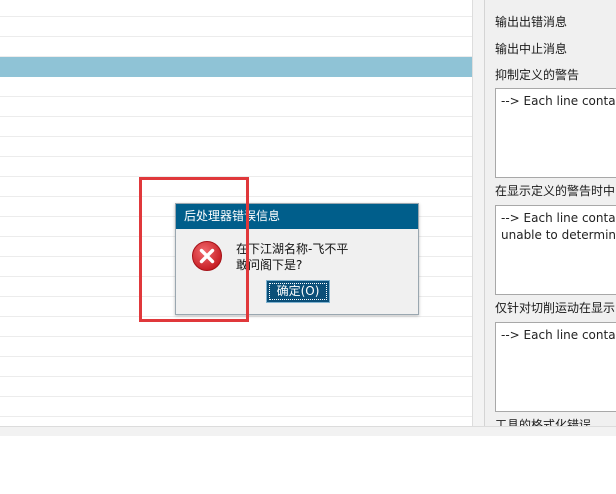 The width and height of the screenshot is (616, 494). What do you see at coordinates (531, 49) in the screenshot?
I see `option-label-abort-messages: 输出中止消息` at bounding box center [531, 49].